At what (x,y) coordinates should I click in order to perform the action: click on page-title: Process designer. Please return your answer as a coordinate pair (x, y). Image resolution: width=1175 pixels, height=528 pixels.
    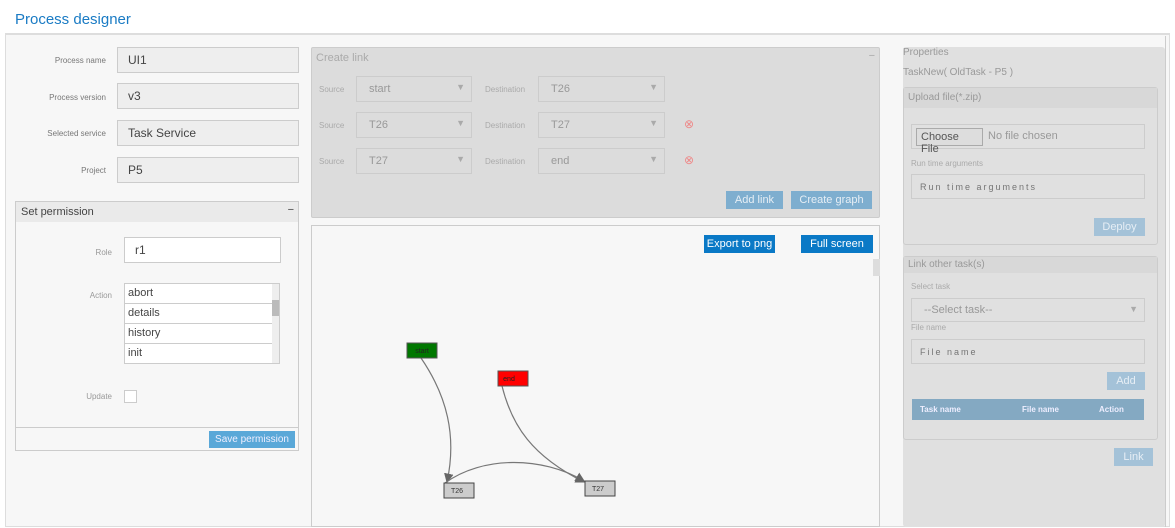
    Looking at the image, I should click on (73, 19).